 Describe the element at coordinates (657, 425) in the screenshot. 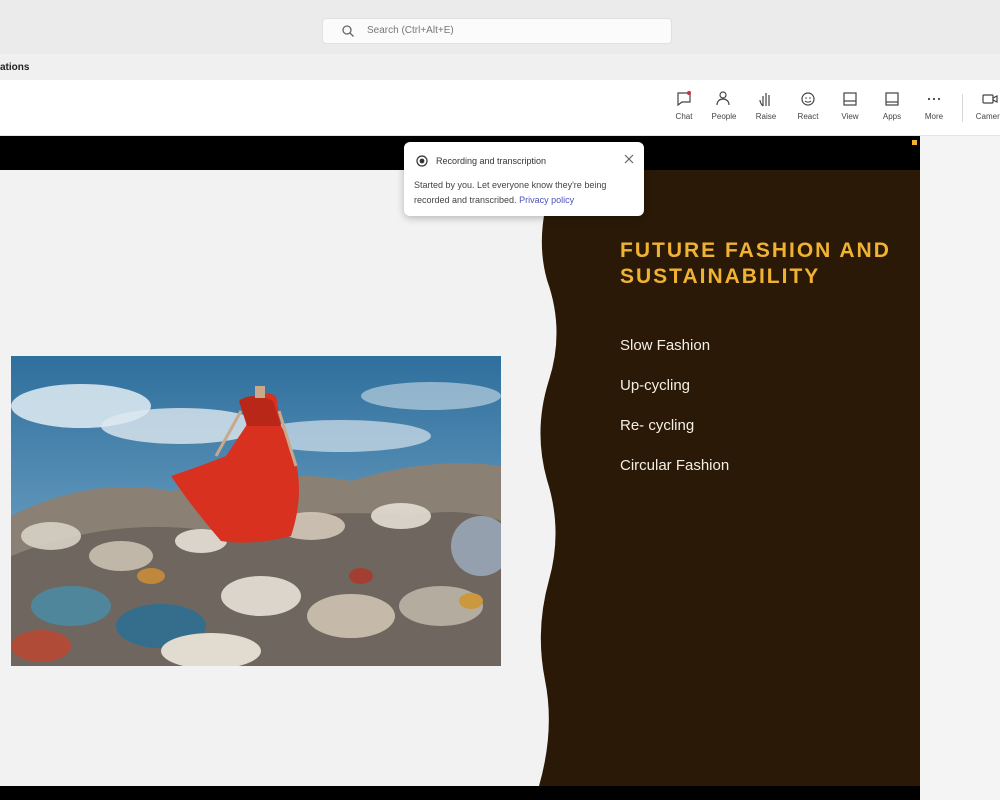

I see `bullet-item: Re- cycling` at that location.